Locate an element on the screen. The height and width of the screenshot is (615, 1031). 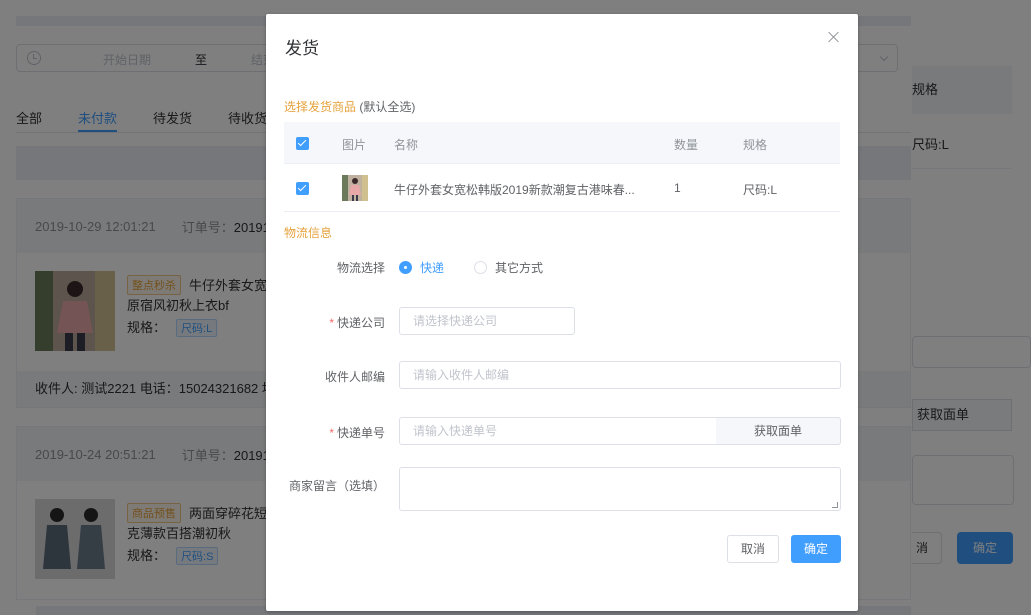
cancel-button: 取消 is located at coordinates (753, 549).